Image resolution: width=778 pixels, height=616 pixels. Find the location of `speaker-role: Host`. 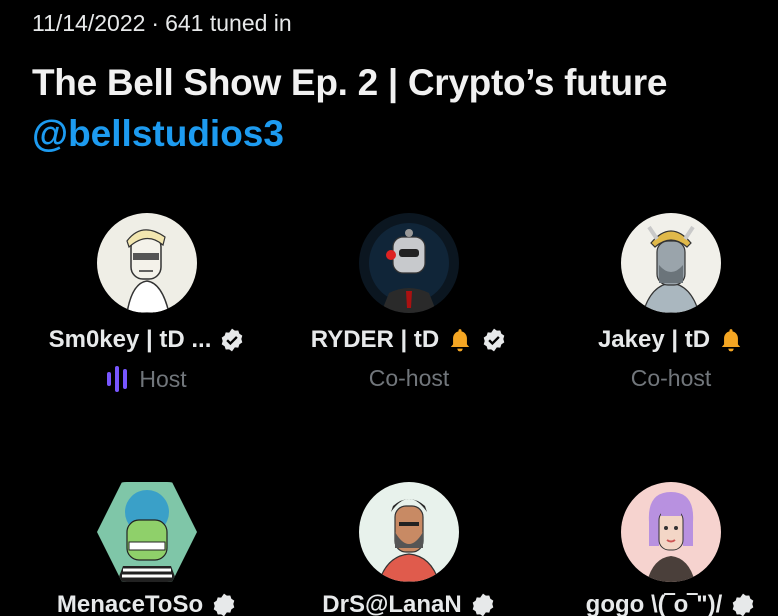

speaker-role: Host is located at coordinates (163, 378).